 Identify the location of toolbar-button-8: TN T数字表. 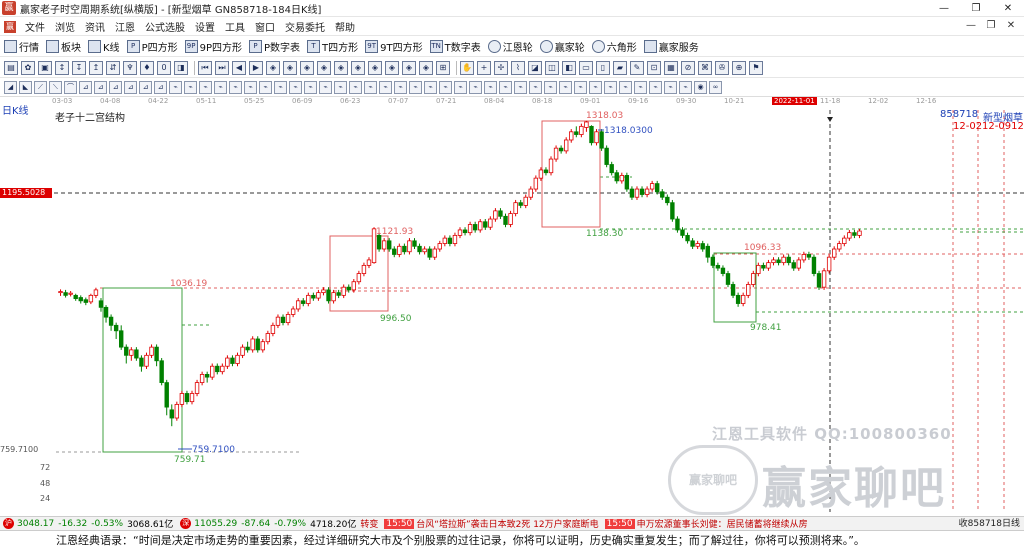
(455, 46).